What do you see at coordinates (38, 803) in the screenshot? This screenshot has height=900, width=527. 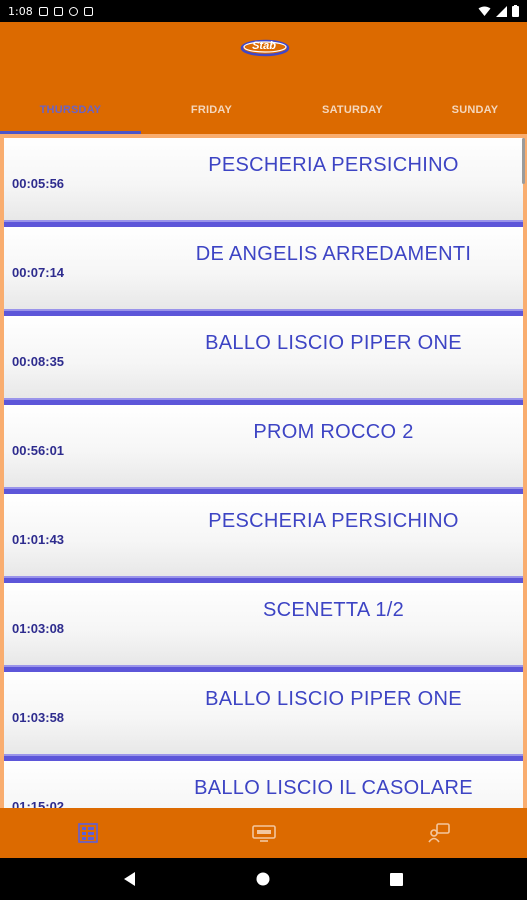 I see `program-time: 01:15:02` at bounding box center [38, 803].